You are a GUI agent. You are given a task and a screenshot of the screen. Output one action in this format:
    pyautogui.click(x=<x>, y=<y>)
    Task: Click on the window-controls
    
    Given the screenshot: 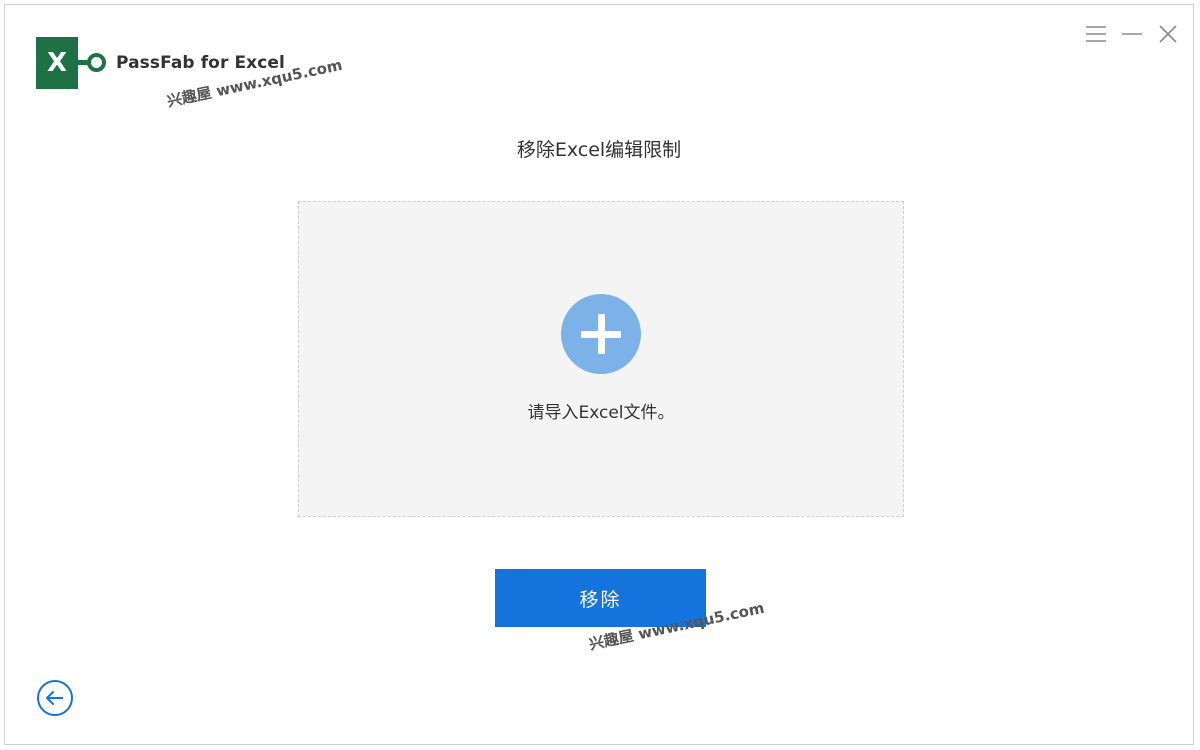 What is the action you would take?
    pyautogui.click(x=1132, y=34)
    